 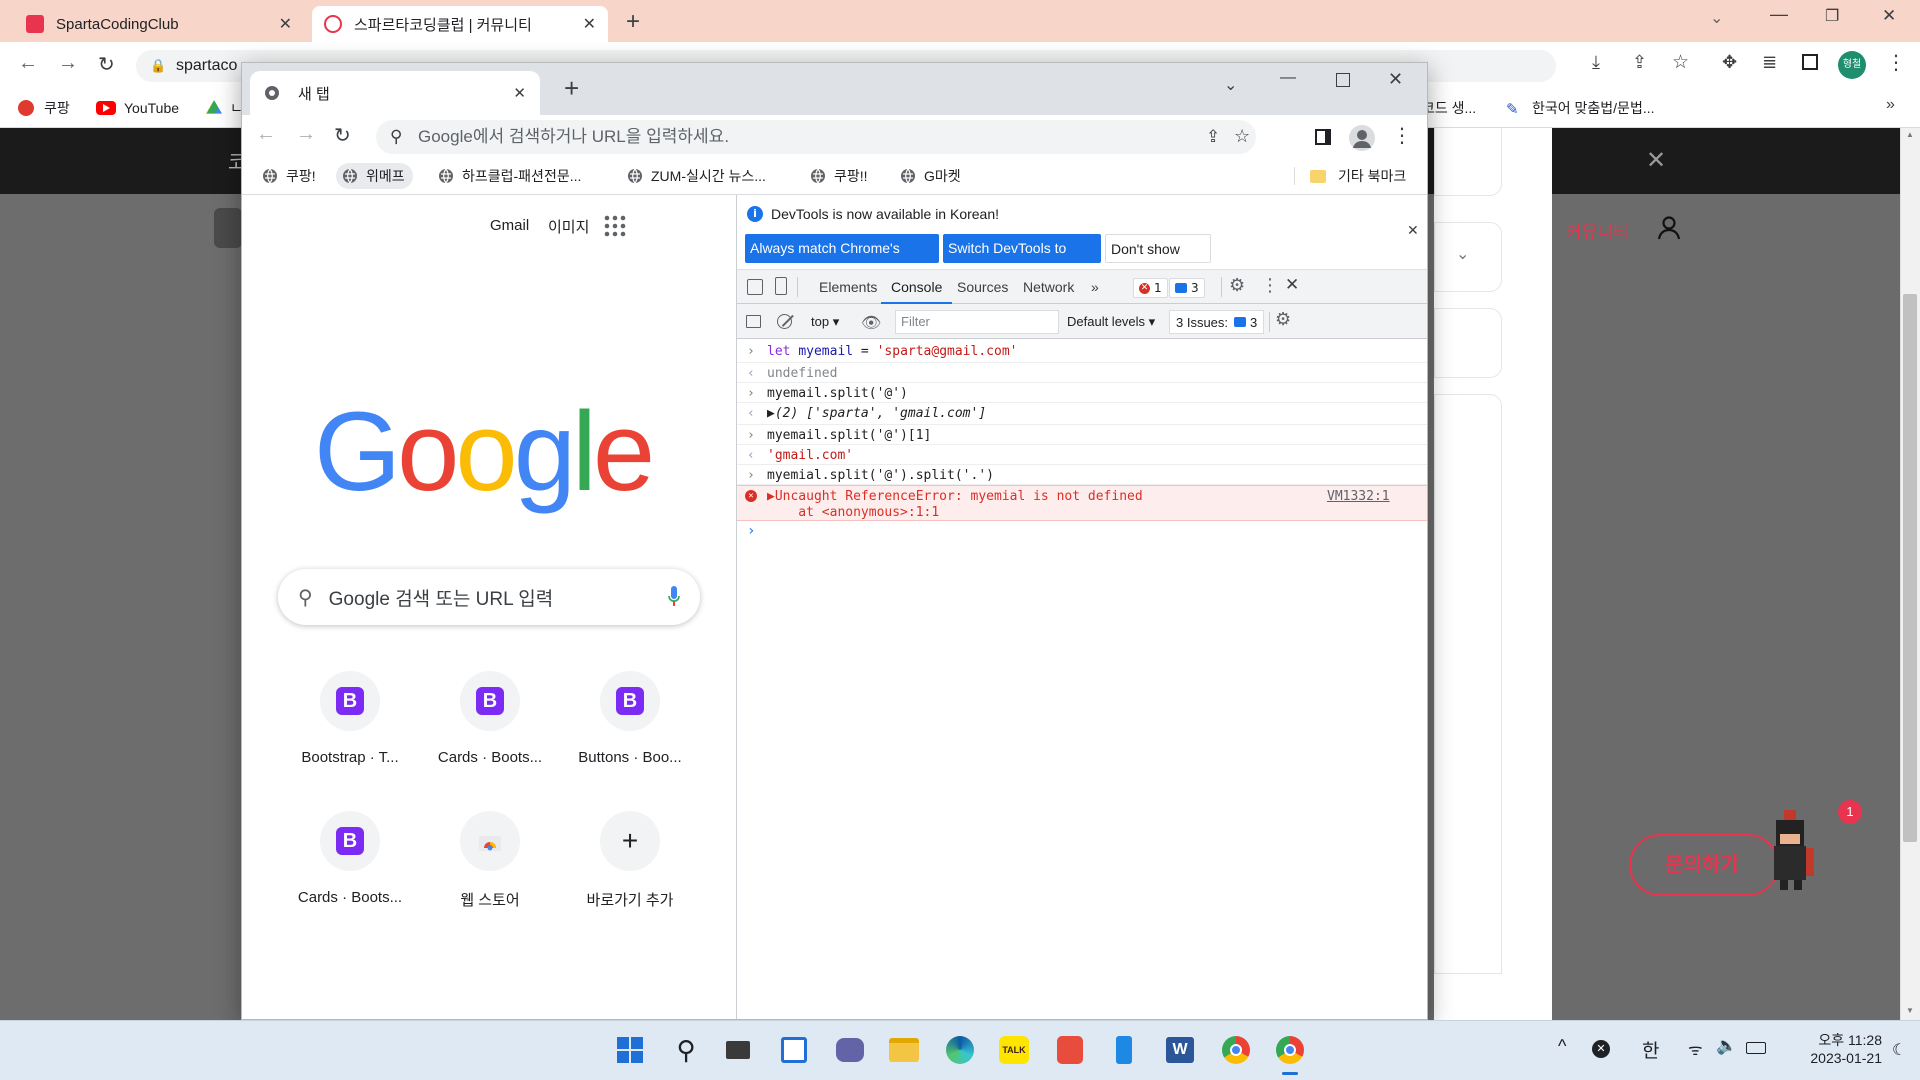 I want to click on start-icon, so click(x=630, y=1050).